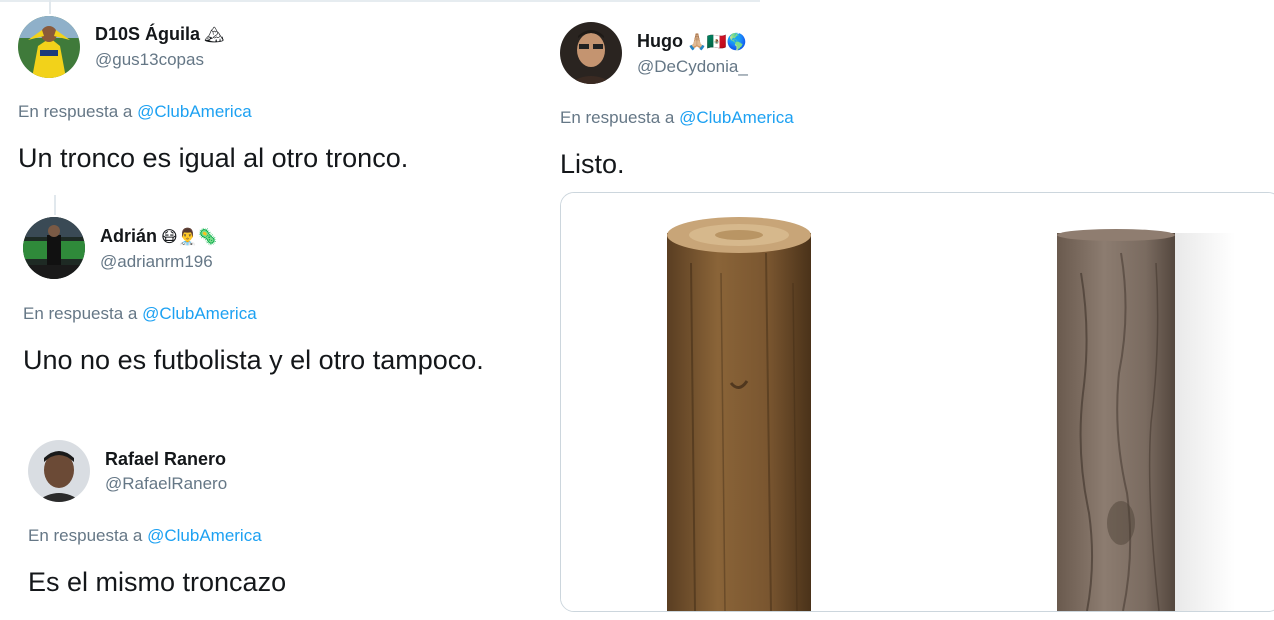 The width and height of the screenshot is (1274, 620). What do you see at coordinates (189, 237) in the screenshot?
I see `name-emoji: 😷👨‍⚕️🦠` at bounding box center [189, 237].